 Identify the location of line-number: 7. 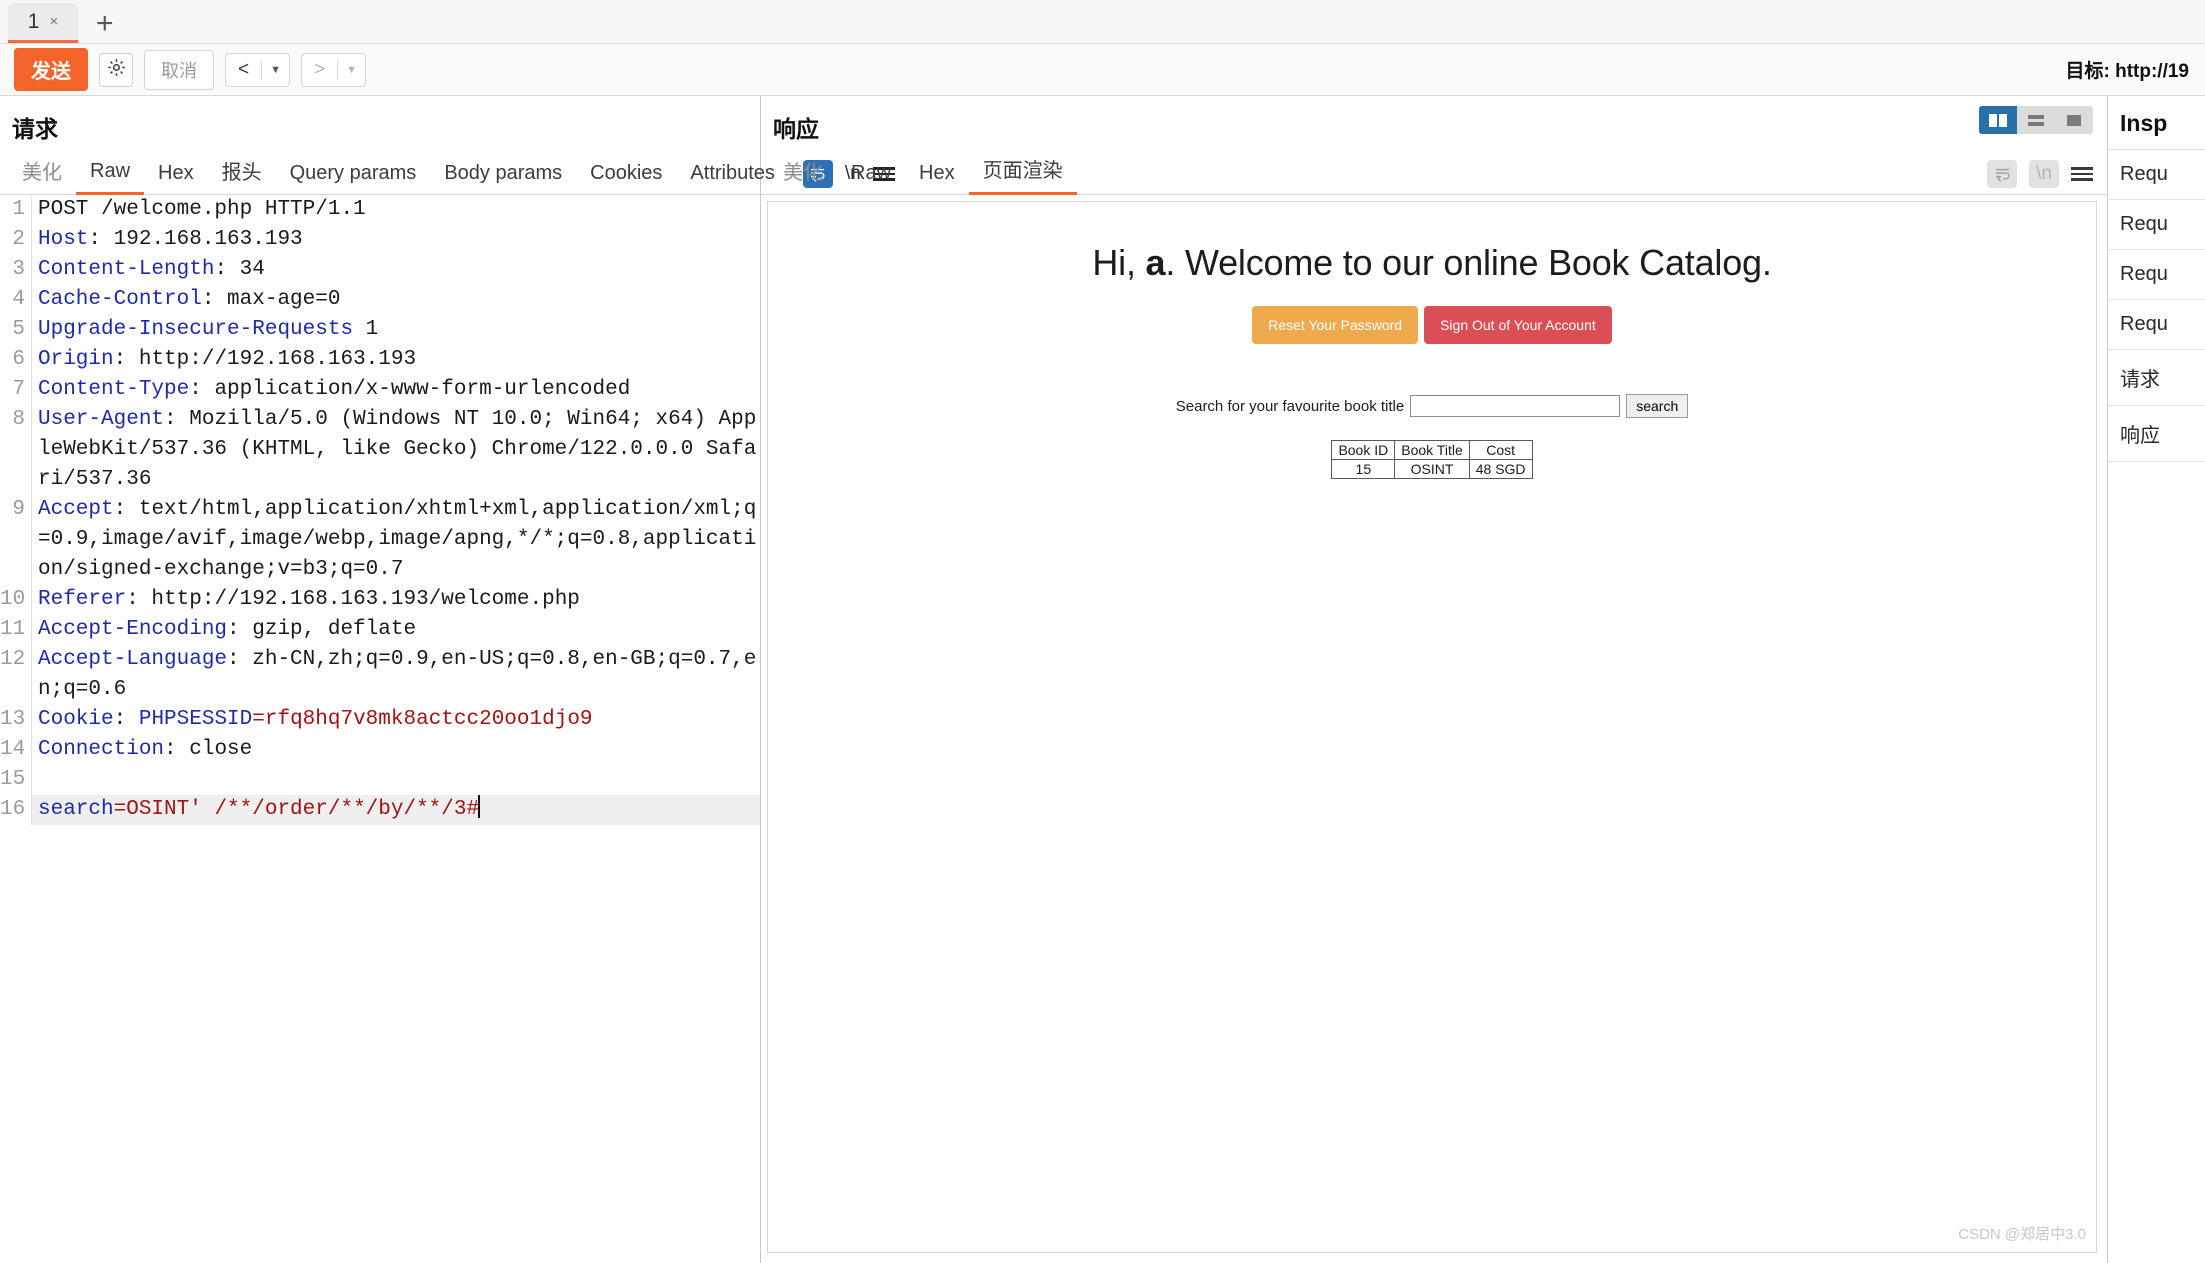
(16, 390).